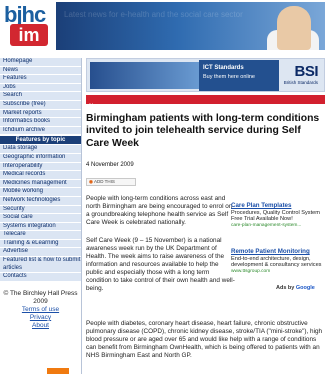 This screenshot has height=374, width=325. I want to click on advert-image, so click(145, 75).